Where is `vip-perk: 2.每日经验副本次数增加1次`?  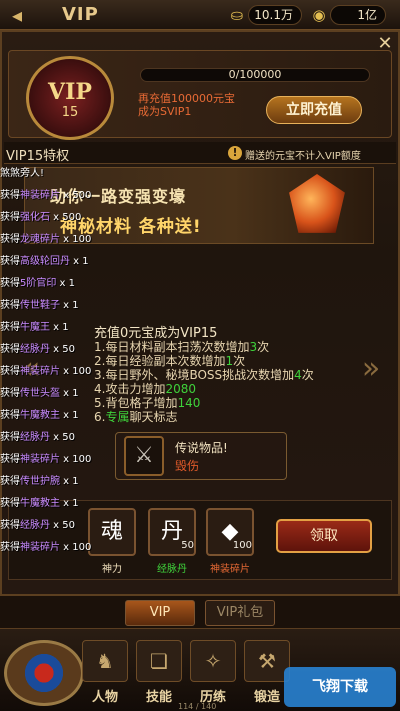 vip-perk: 2.每日经验副本次数增加1次 is located at coordinates (169, 361).